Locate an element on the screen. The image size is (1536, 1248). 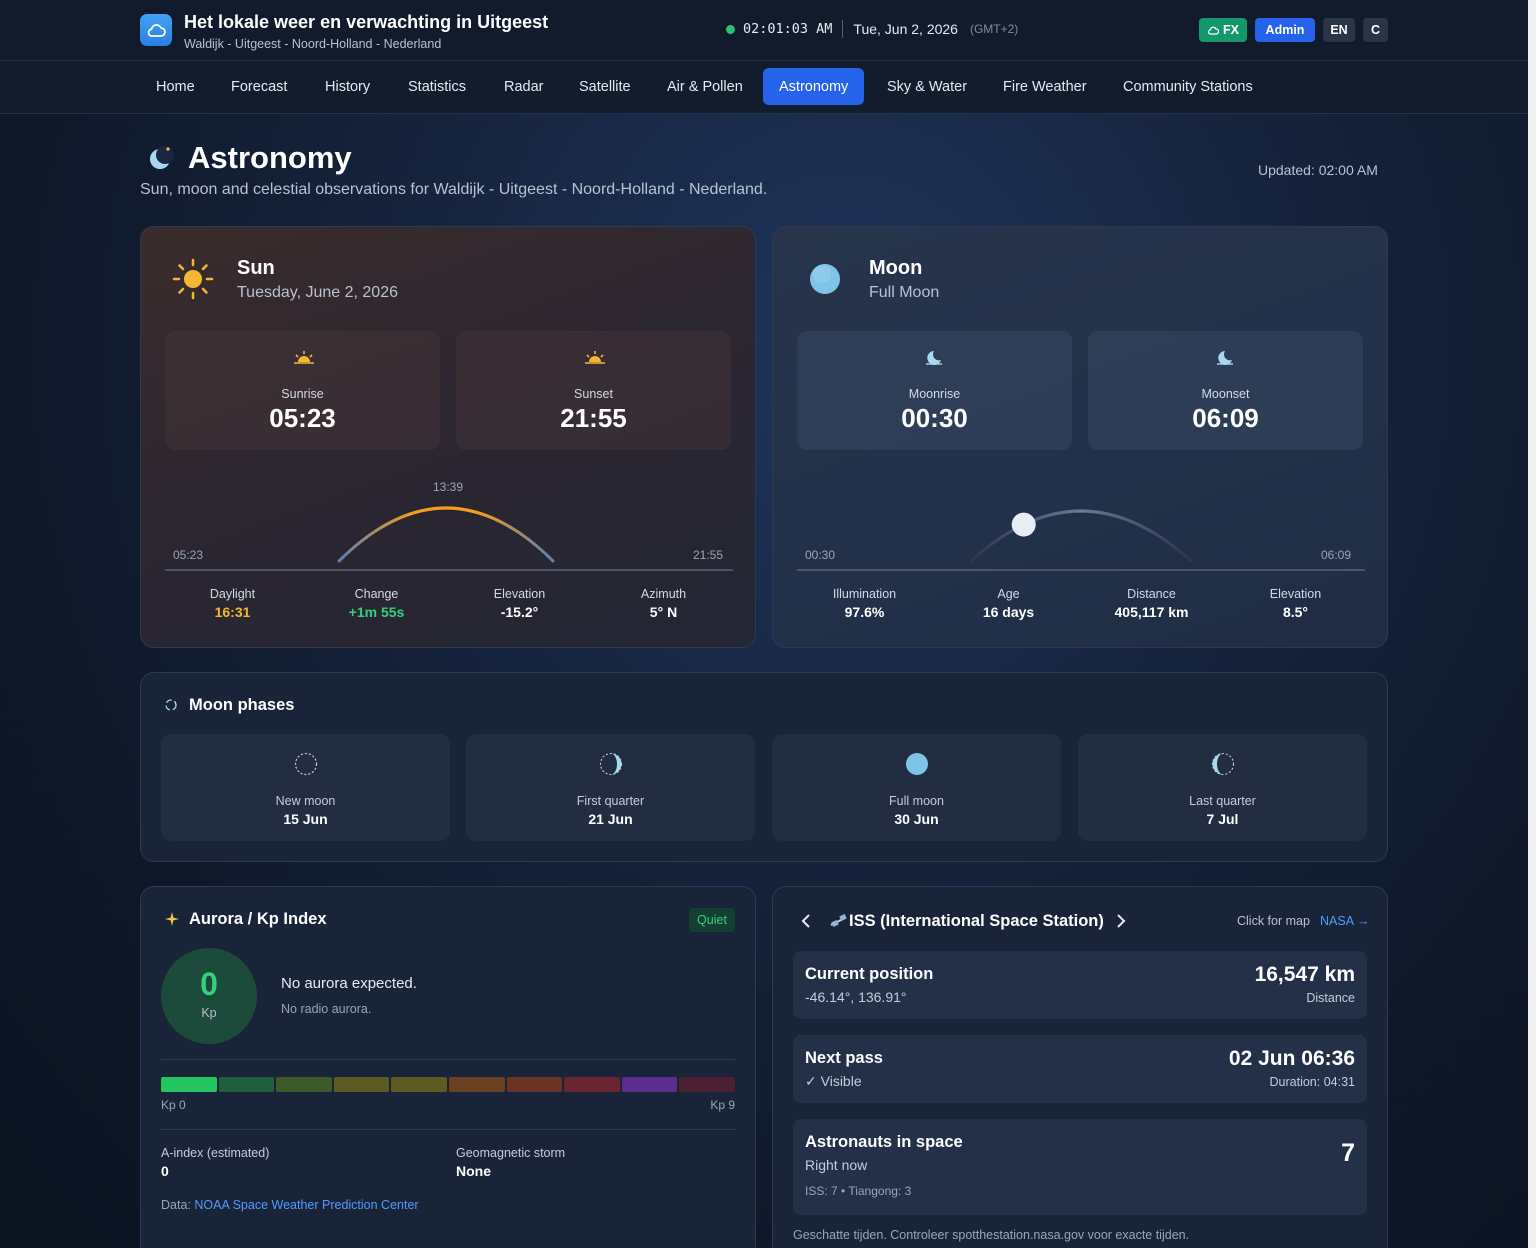
tab-community-stations: Community Stations is located at coordinates (1188, 86).